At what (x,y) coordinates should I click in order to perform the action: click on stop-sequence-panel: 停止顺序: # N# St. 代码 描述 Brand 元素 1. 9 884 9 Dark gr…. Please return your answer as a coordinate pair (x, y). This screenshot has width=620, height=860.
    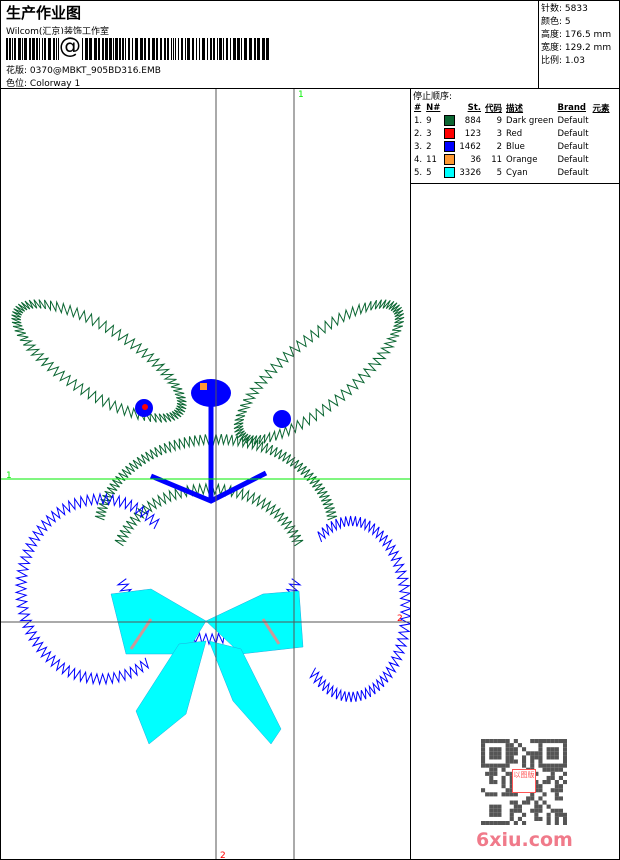
    Looking at the image, I should click on (515, 136).